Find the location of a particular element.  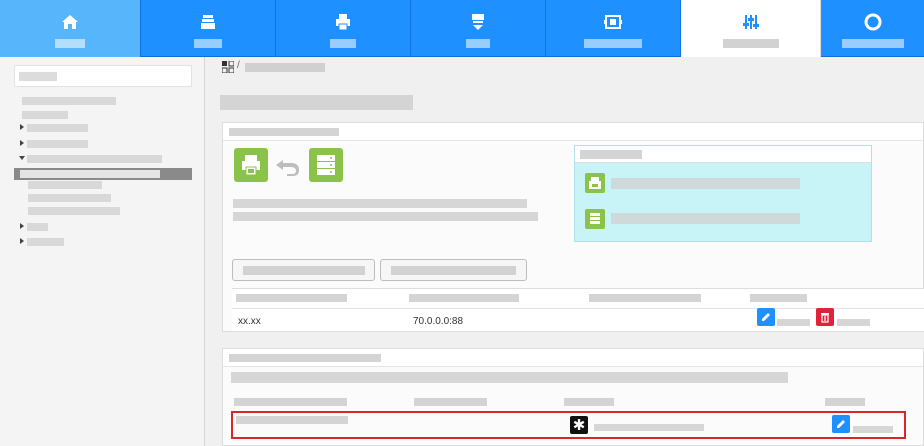

tab-print is located at coordinates (343, 28).